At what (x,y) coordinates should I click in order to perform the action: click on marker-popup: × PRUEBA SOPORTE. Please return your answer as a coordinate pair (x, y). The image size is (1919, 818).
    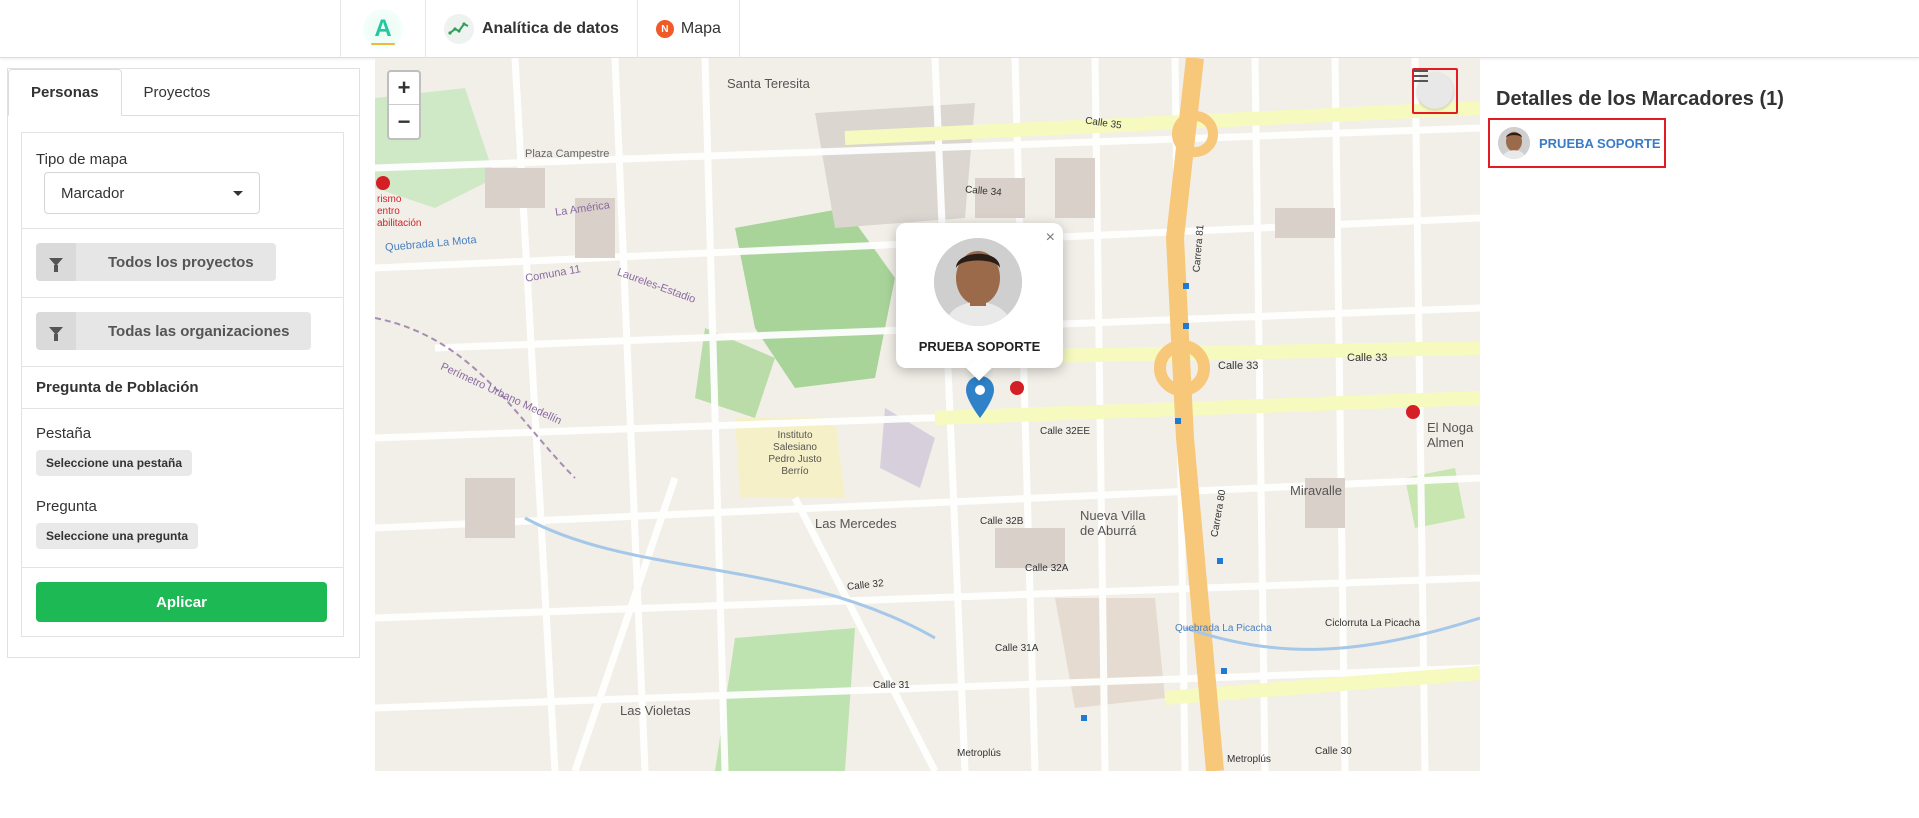
    Looking at the image, I should click on (979, 295).